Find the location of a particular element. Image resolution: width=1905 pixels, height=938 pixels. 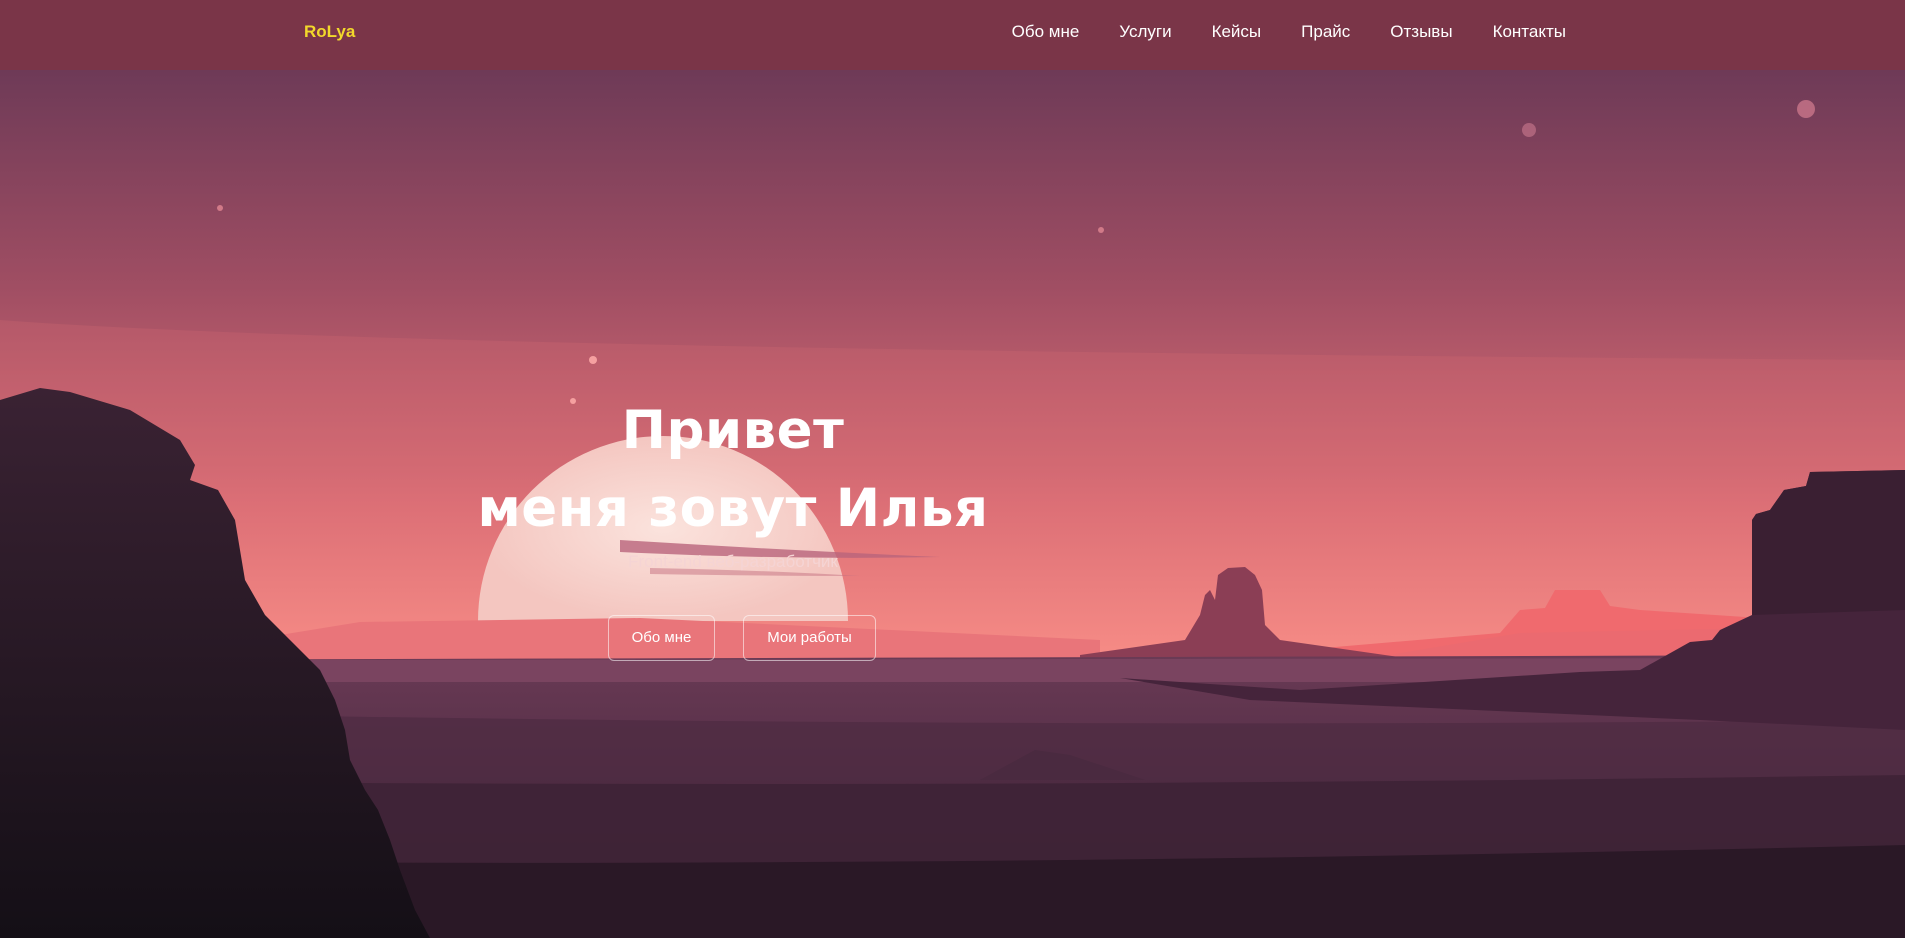

nav-link-cases: Кейсы is located at coordinates (1237, 32).